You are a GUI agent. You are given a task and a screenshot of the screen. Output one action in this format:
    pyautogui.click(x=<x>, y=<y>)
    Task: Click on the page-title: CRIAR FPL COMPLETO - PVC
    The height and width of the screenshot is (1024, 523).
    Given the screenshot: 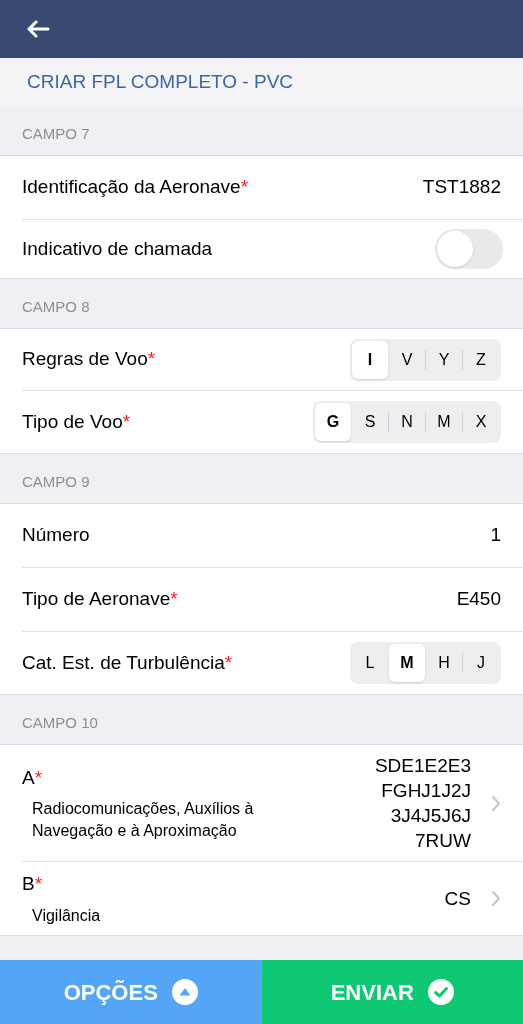 What is the action you would take?
    pyautogui.click(x=160, y=81)
    